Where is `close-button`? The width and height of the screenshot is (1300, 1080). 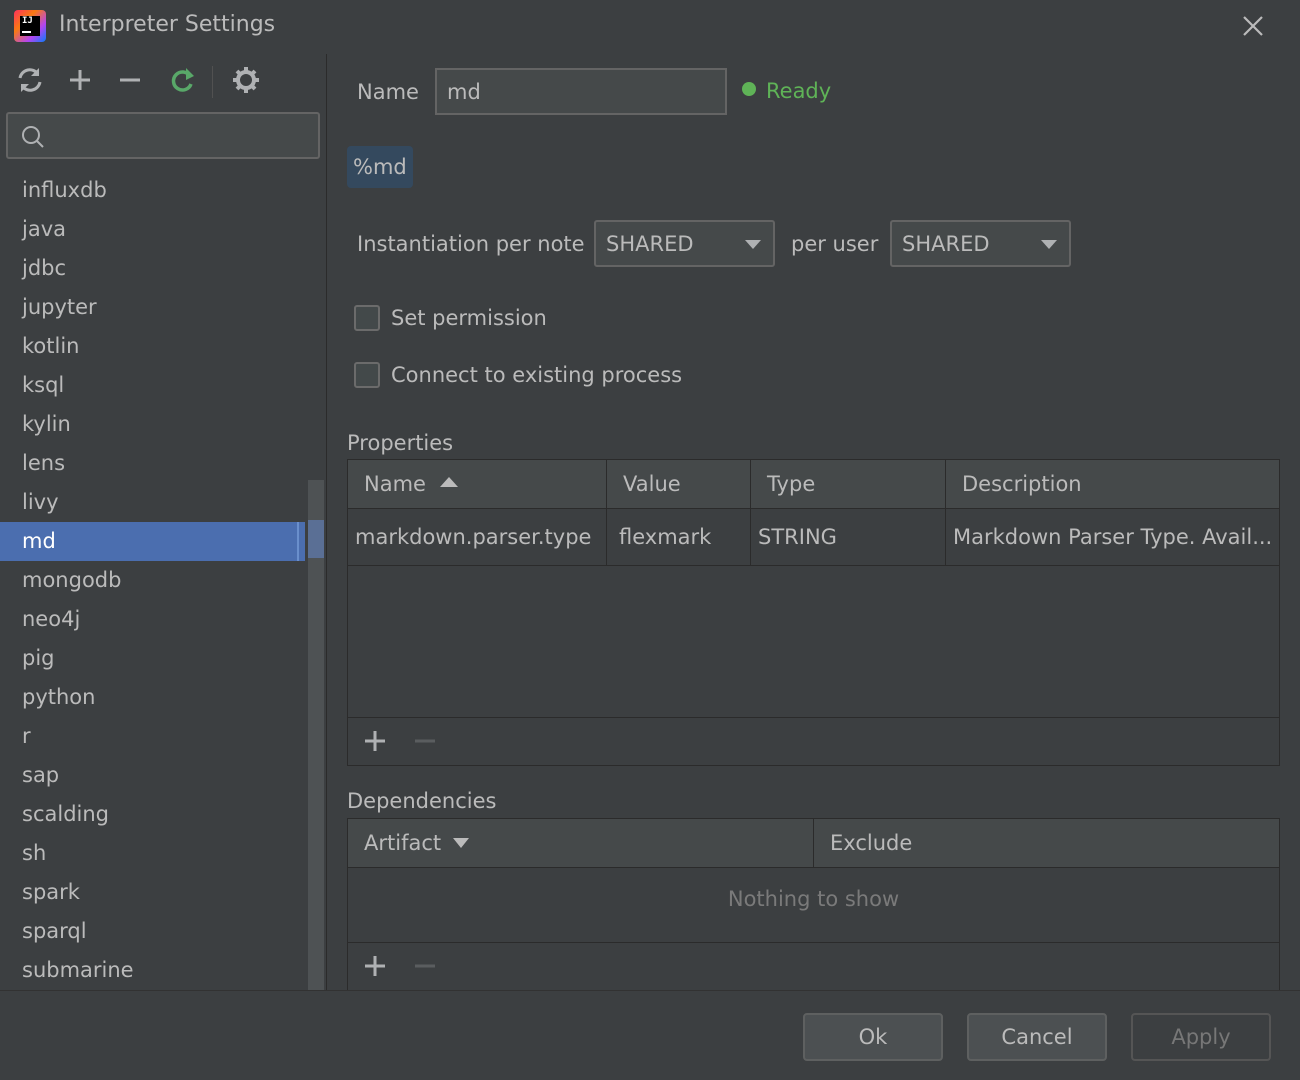 close-button is located at coordinates (1253, 27).